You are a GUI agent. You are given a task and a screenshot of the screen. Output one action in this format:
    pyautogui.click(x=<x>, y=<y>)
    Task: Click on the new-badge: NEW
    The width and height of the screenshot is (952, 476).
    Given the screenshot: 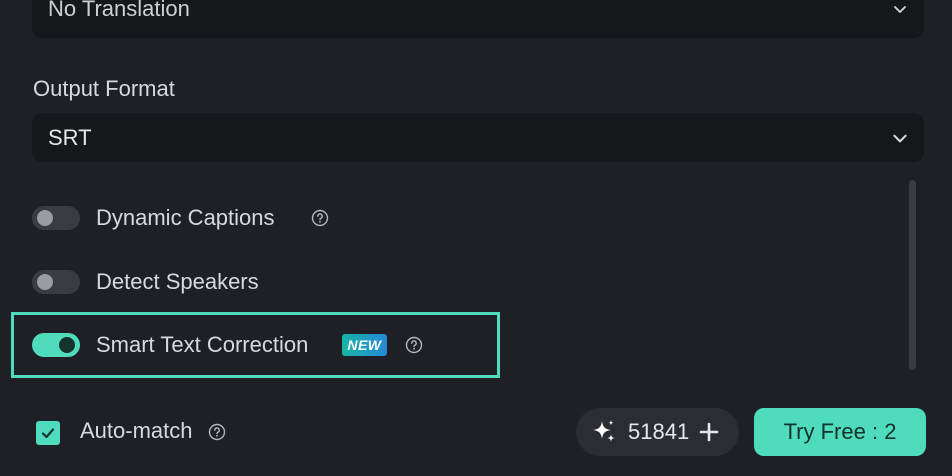 What is the action you would take?
    pyautogui.click(x=364, y=345)
    